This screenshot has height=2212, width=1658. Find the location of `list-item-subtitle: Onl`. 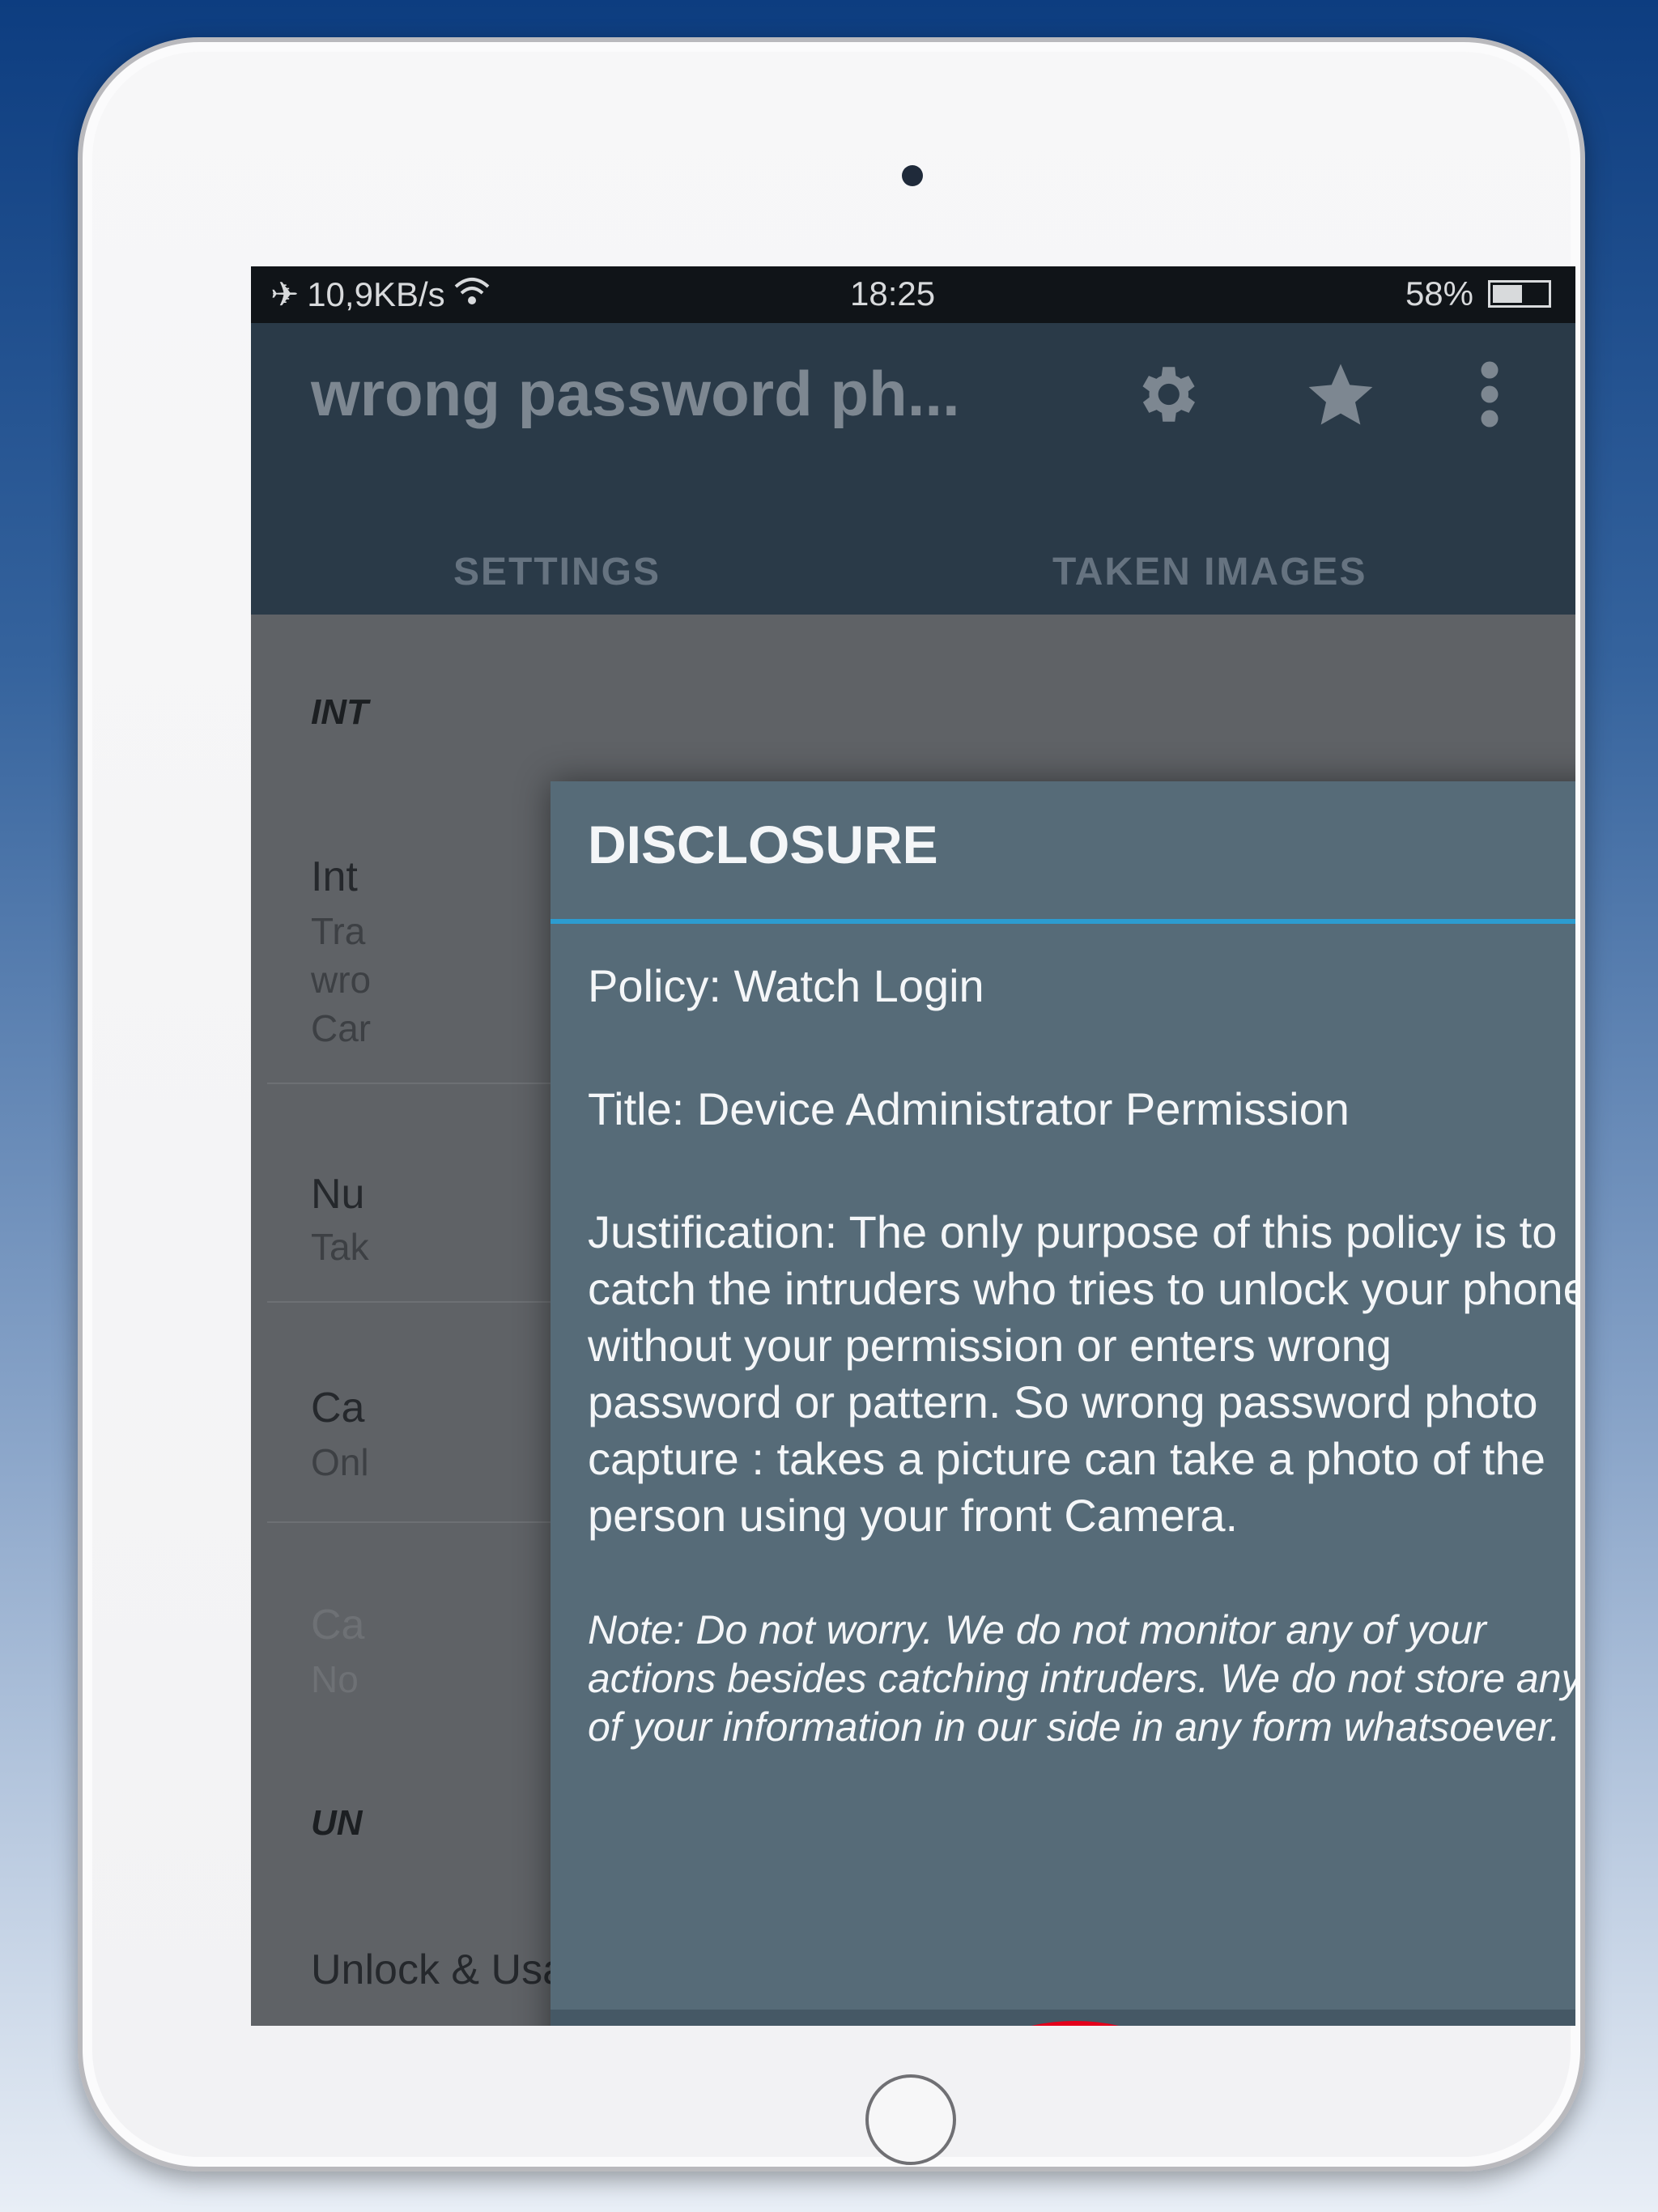

list-item-subtitle: Onl is located at coordinates (340, 1462).